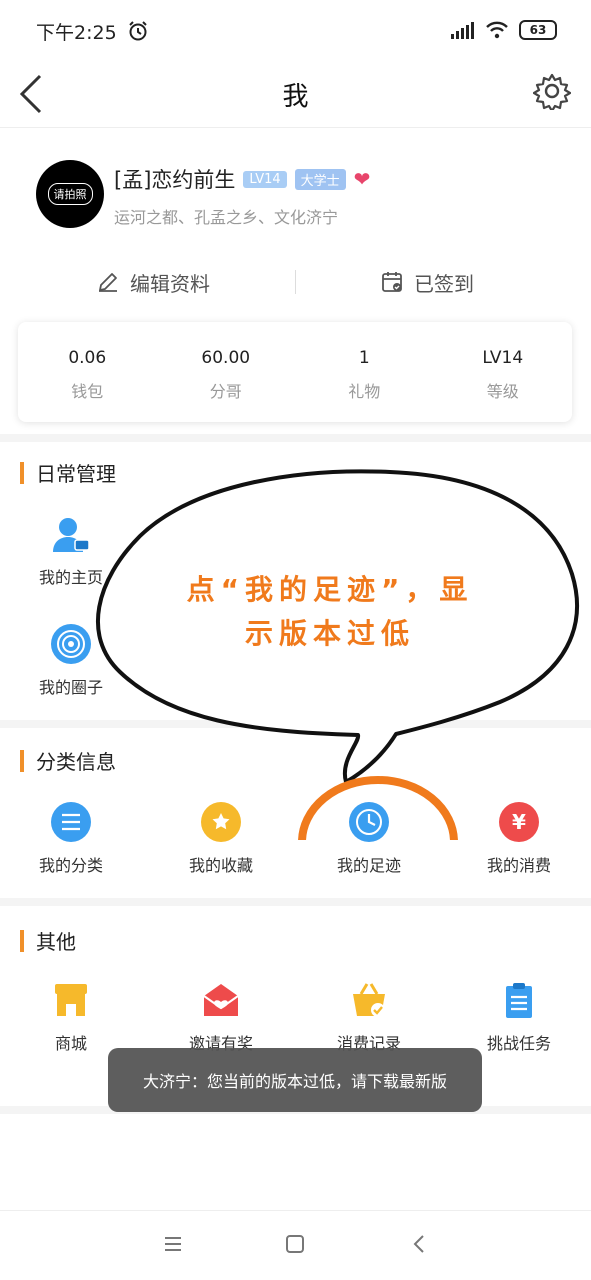 The width and height of the screenshot is (591, 1280). Describe the element at coordinates (502, 391) in the screenshot. I see `stat-label: 等级` at that location.